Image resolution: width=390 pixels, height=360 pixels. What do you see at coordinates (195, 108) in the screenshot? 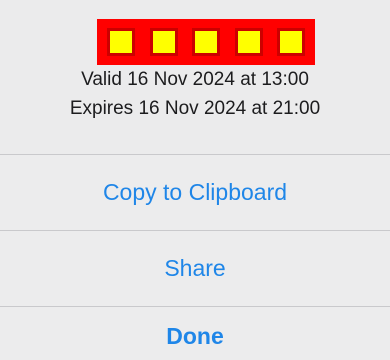
I see `expires-text: Expires 16 Nov 2024 at 21:00` at bounding box center [195, 108].